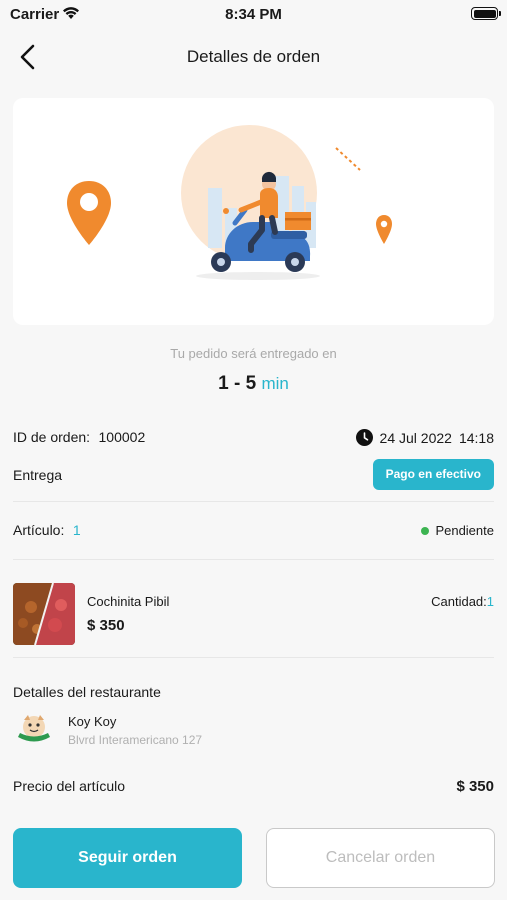 The image size is (507, 900). I want to click on battery-icon, so click(486, 13).